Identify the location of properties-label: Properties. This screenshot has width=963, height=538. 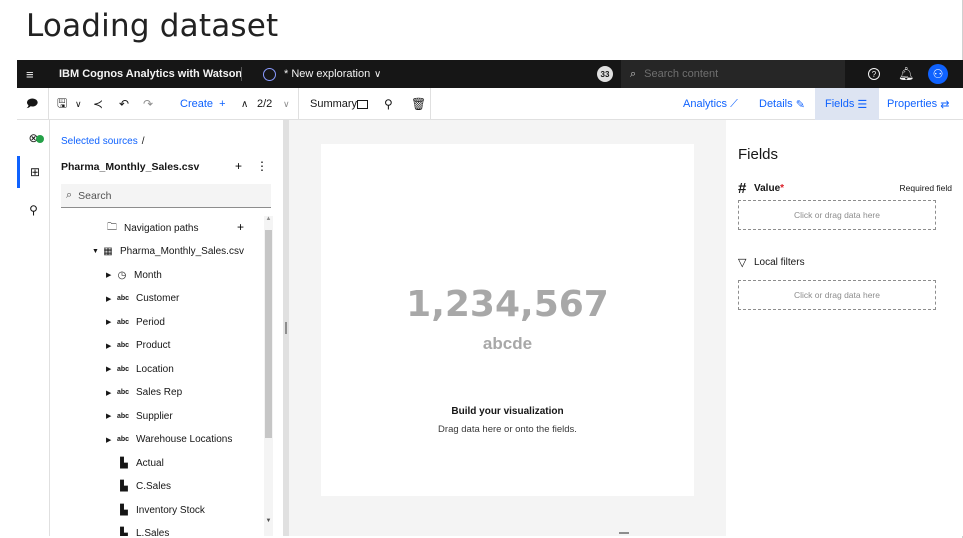
(912, 104).